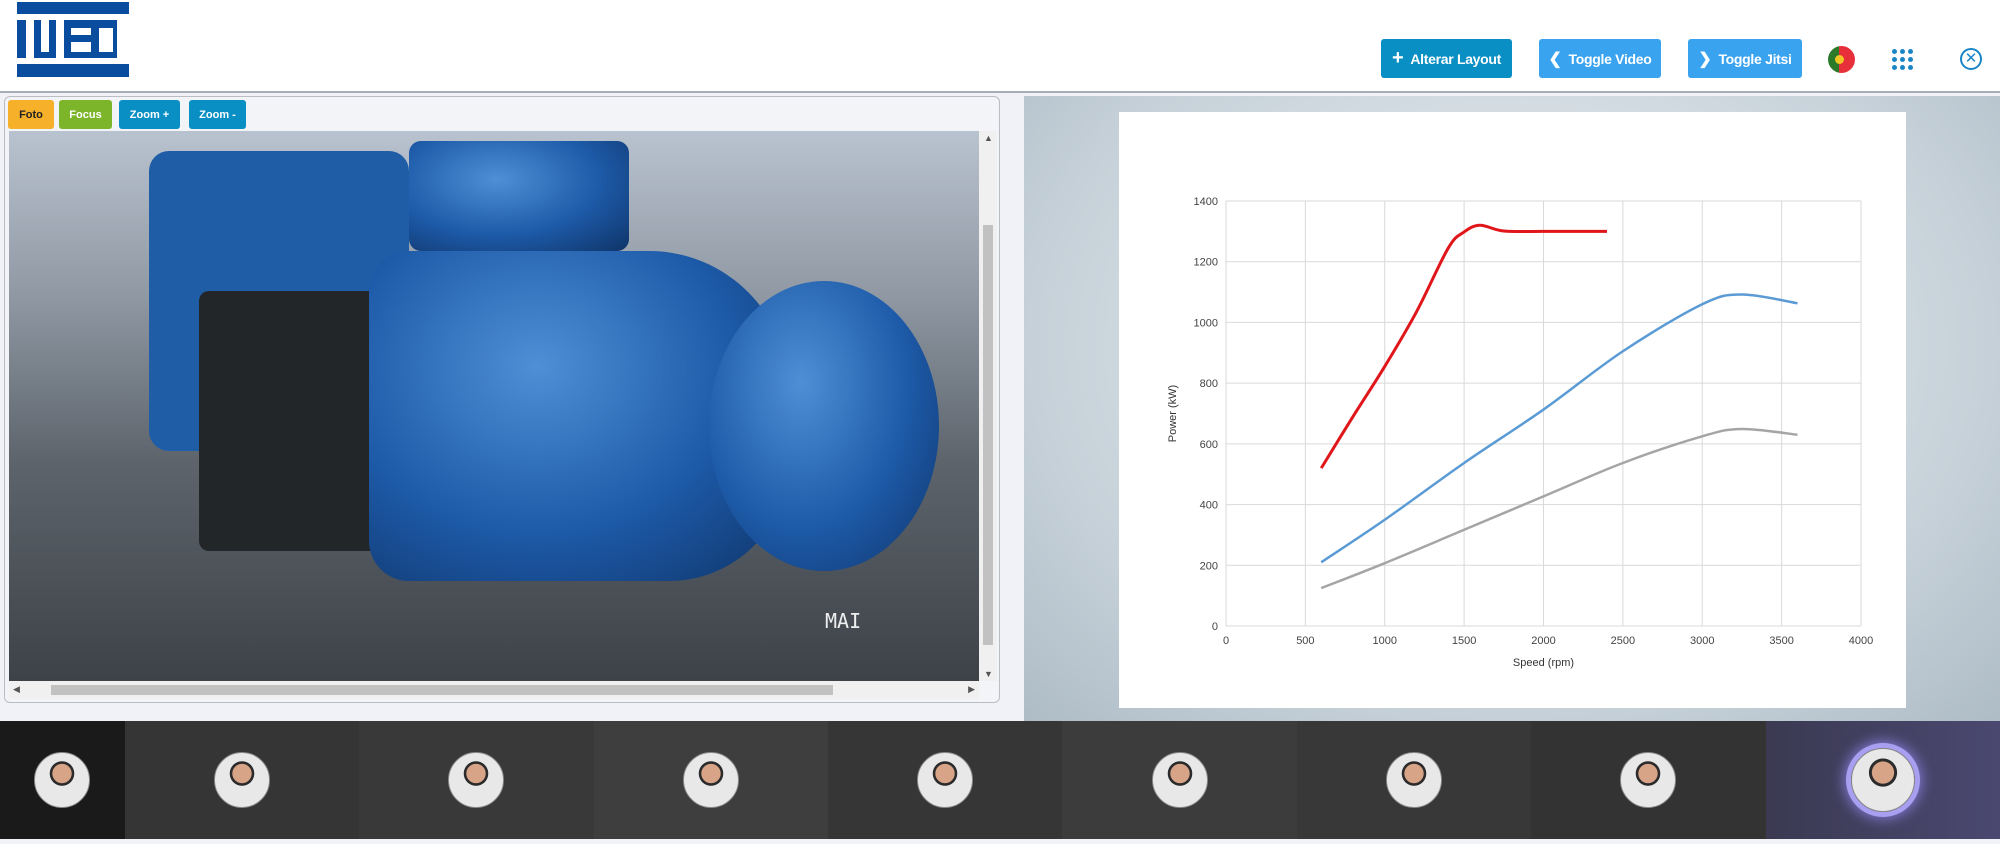 Image resolution: width=2000 pixels, height=844 pixels. Describe the element at coordinates (1209, 506) in the screenshot. I see `y-tick-label: 400` at that location.